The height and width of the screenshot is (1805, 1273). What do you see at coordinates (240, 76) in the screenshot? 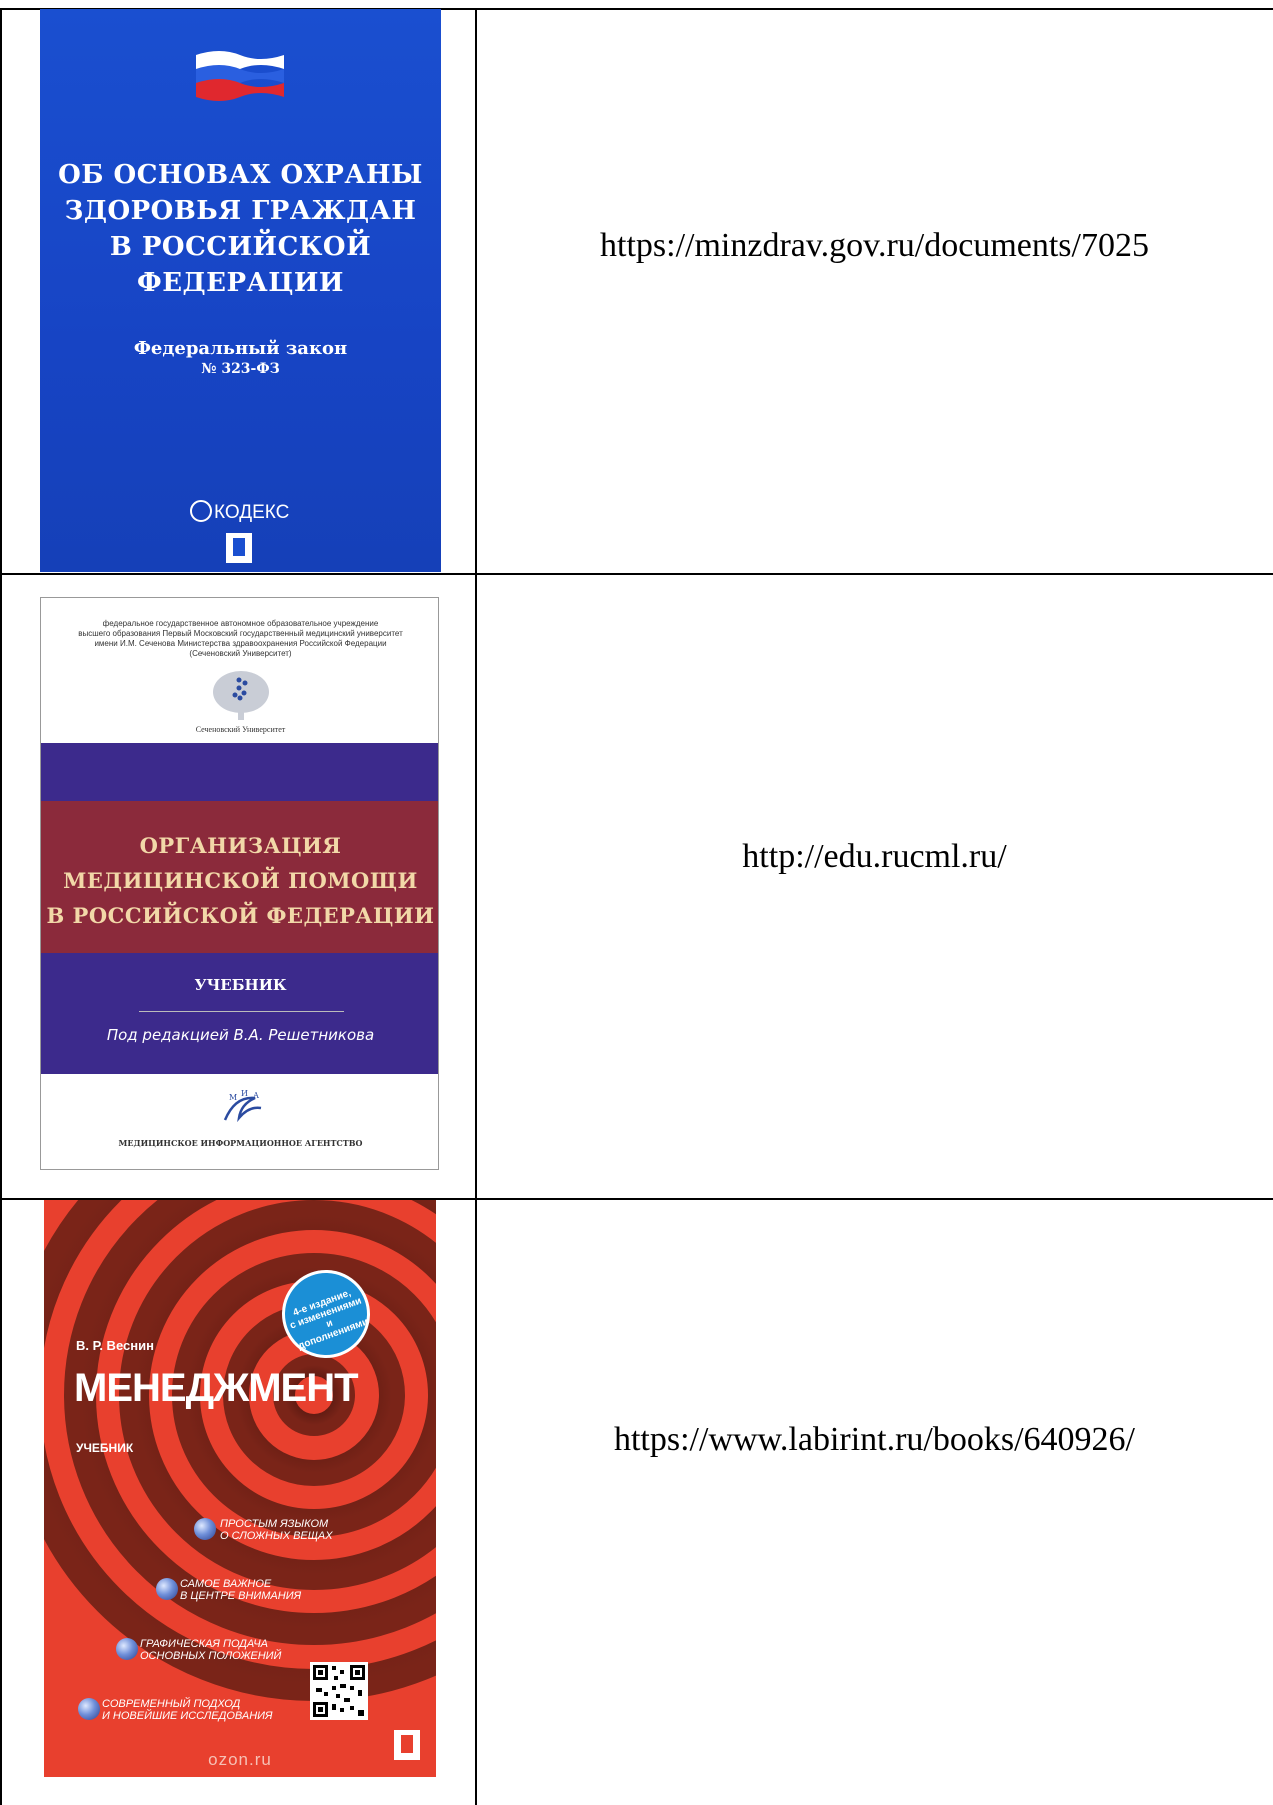
I see `russian-flag-icon` at bounding box center [240, 76].